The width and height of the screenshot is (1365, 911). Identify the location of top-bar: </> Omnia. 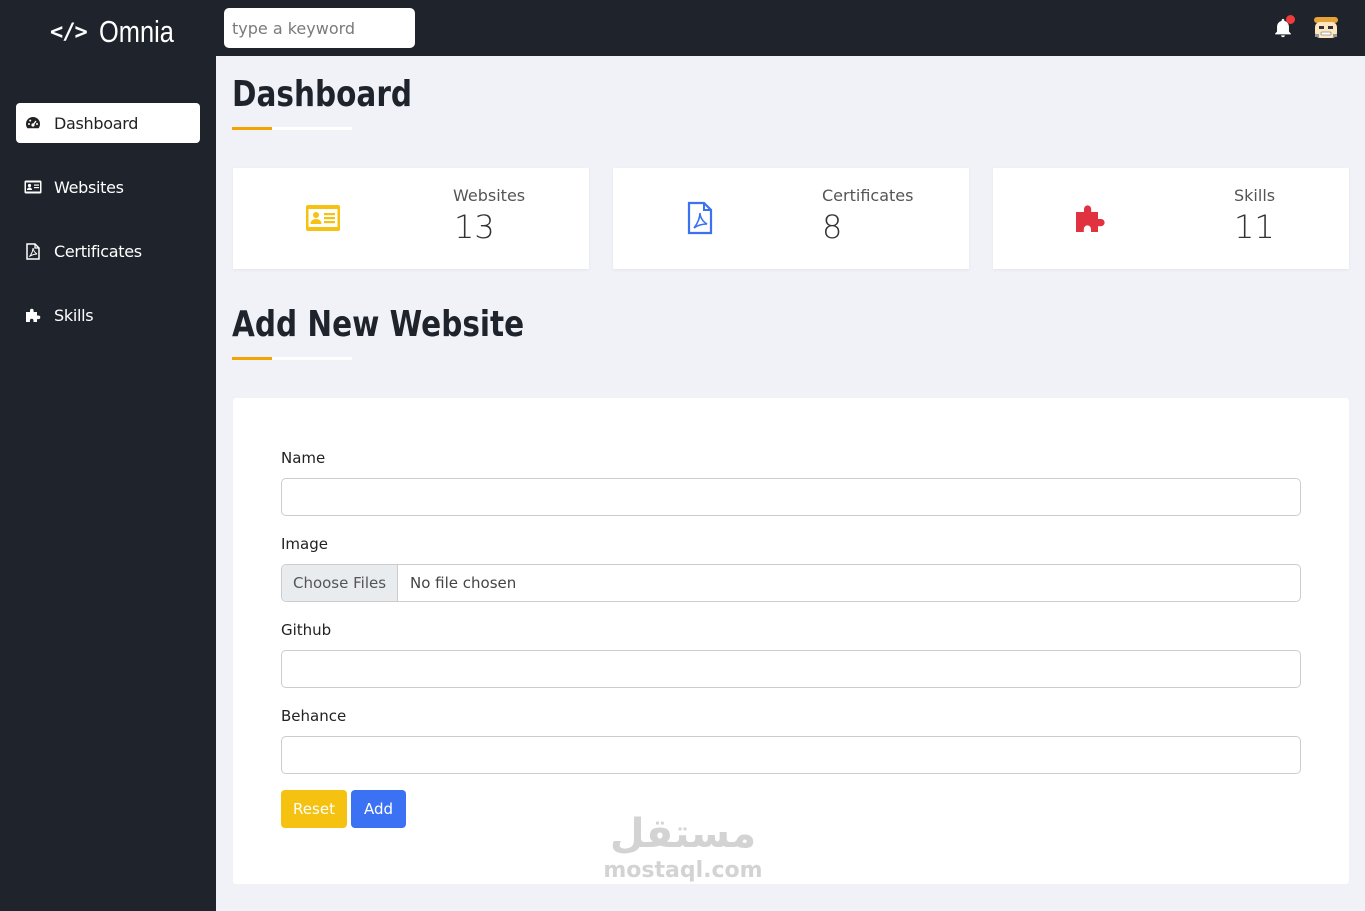
(682, 28).